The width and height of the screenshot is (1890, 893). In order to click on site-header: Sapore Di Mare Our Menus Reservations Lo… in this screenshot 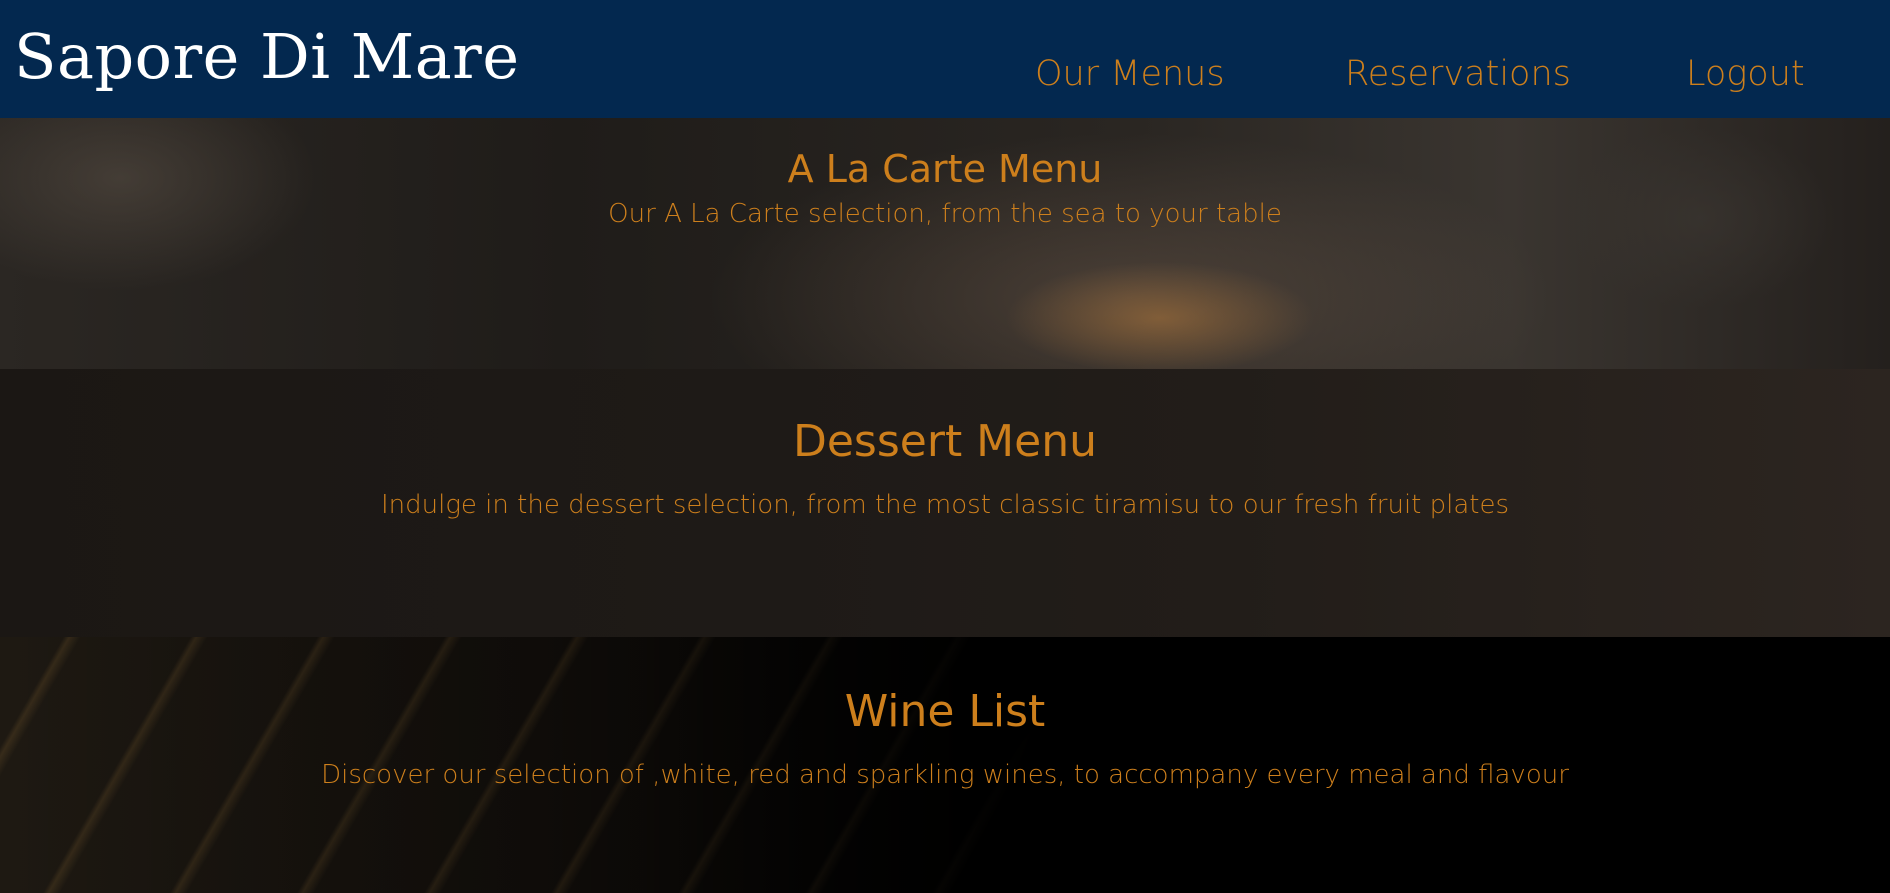, I will do `click(945, 59)`.